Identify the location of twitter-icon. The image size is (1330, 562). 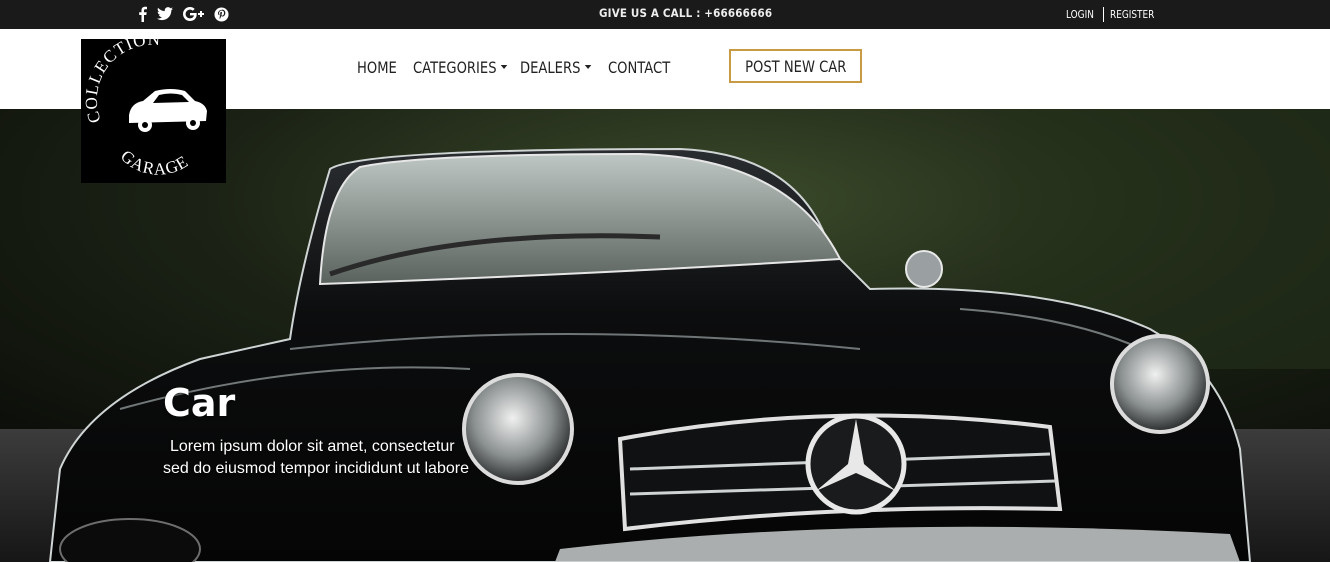
(165, 14).